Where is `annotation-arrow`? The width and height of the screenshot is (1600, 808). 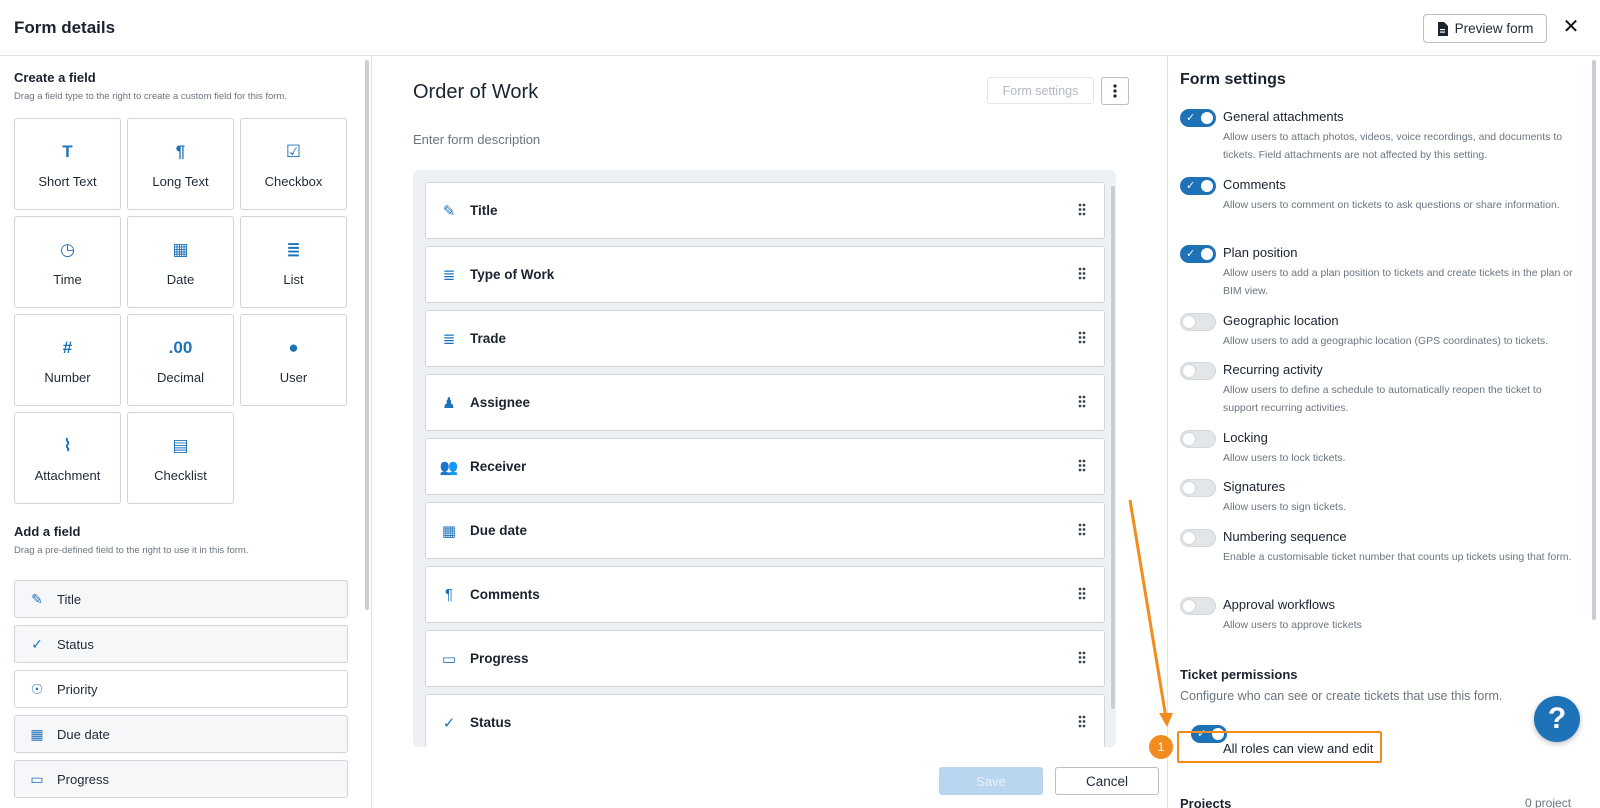
annotation-arrow is located at coordinates (1150, 613).